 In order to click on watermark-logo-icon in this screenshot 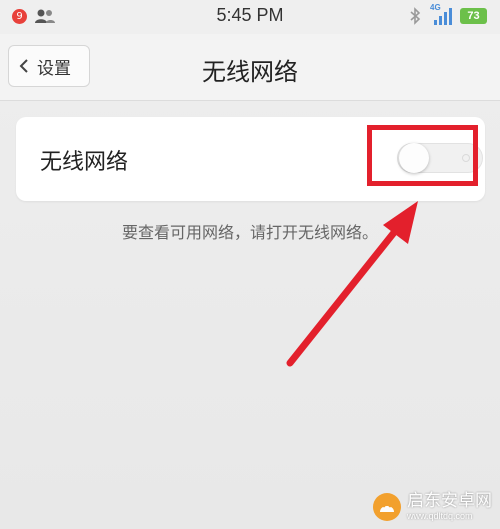, I will do `click(387, 507)`.